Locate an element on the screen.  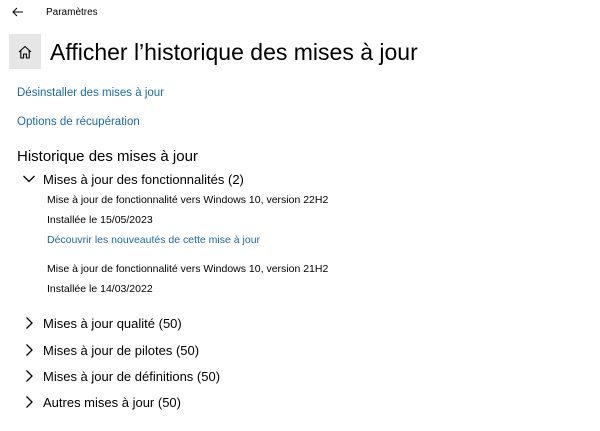
back-button is located at coordinates (18, 12).